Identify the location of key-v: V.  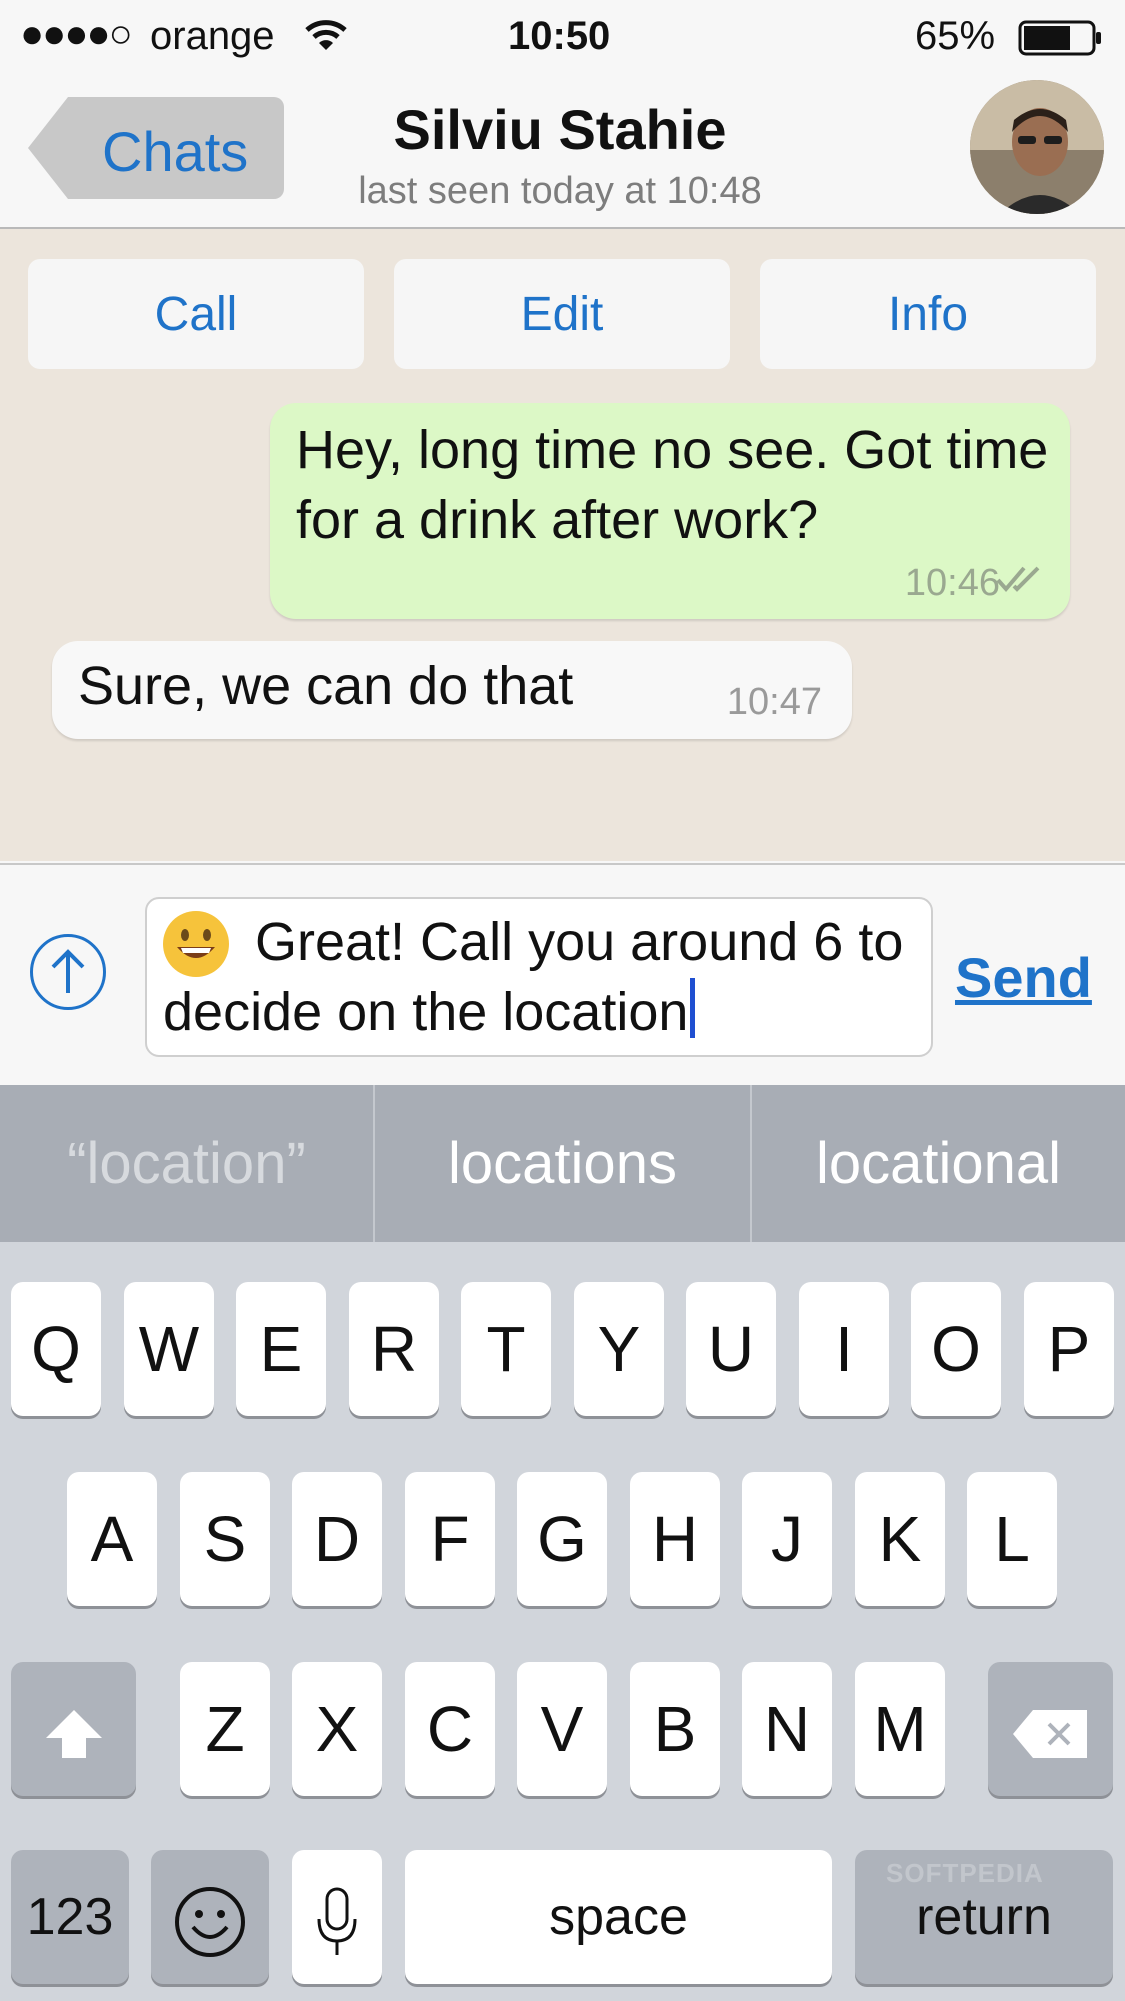
(562, 1729).